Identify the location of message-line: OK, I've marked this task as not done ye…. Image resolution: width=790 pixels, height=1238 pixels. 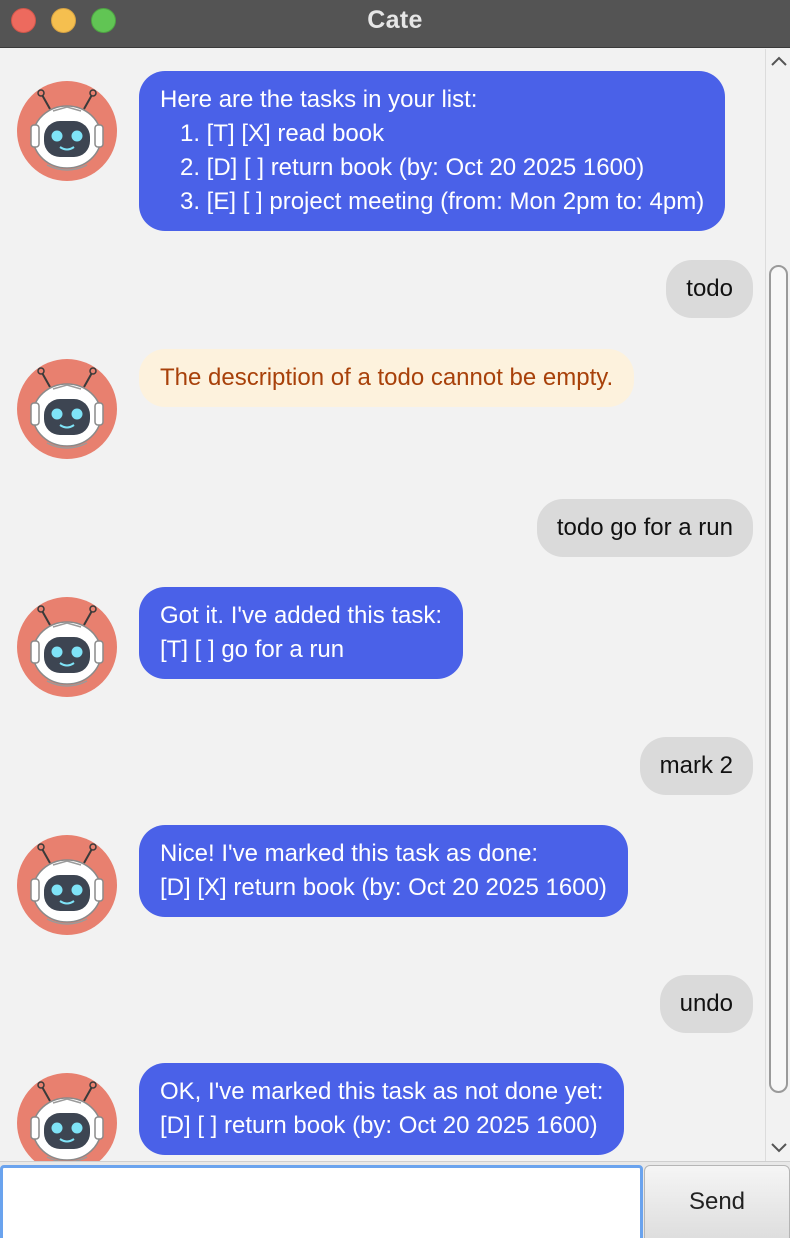
(382, 1091).